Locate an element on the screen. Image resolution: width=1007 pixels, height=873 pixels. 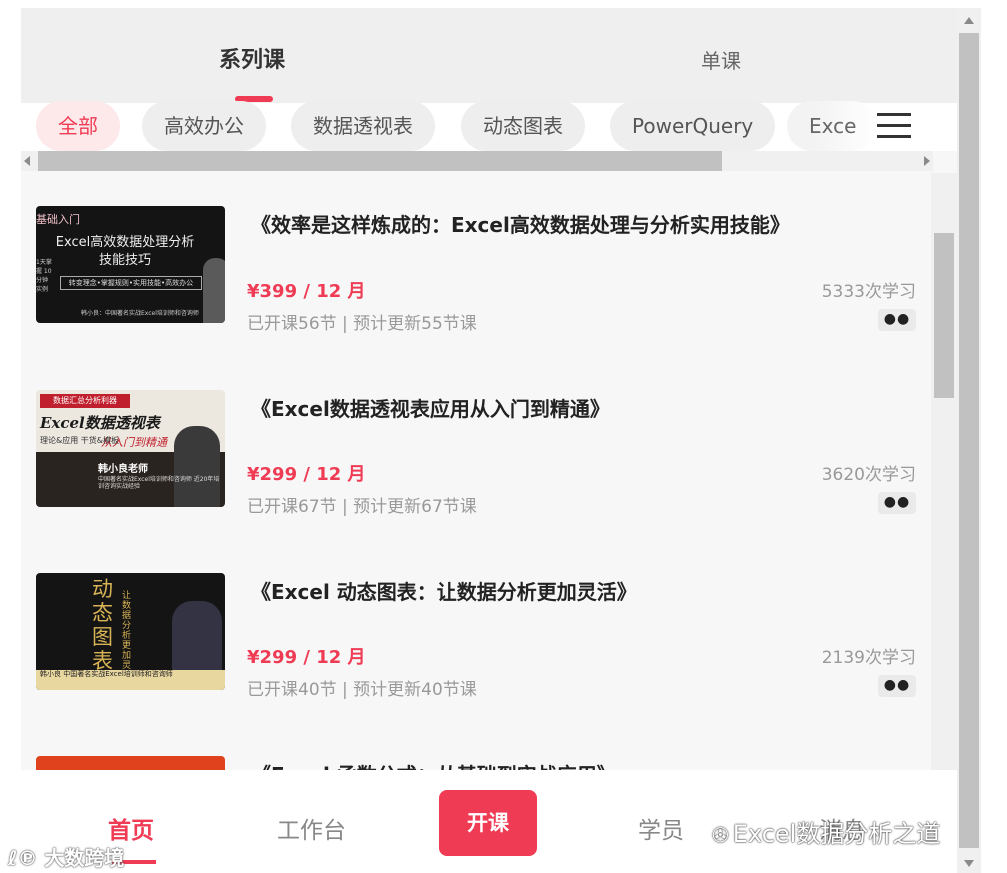
watermark-logo-icon: ℓ℗ is located at coordinates (26, 858).